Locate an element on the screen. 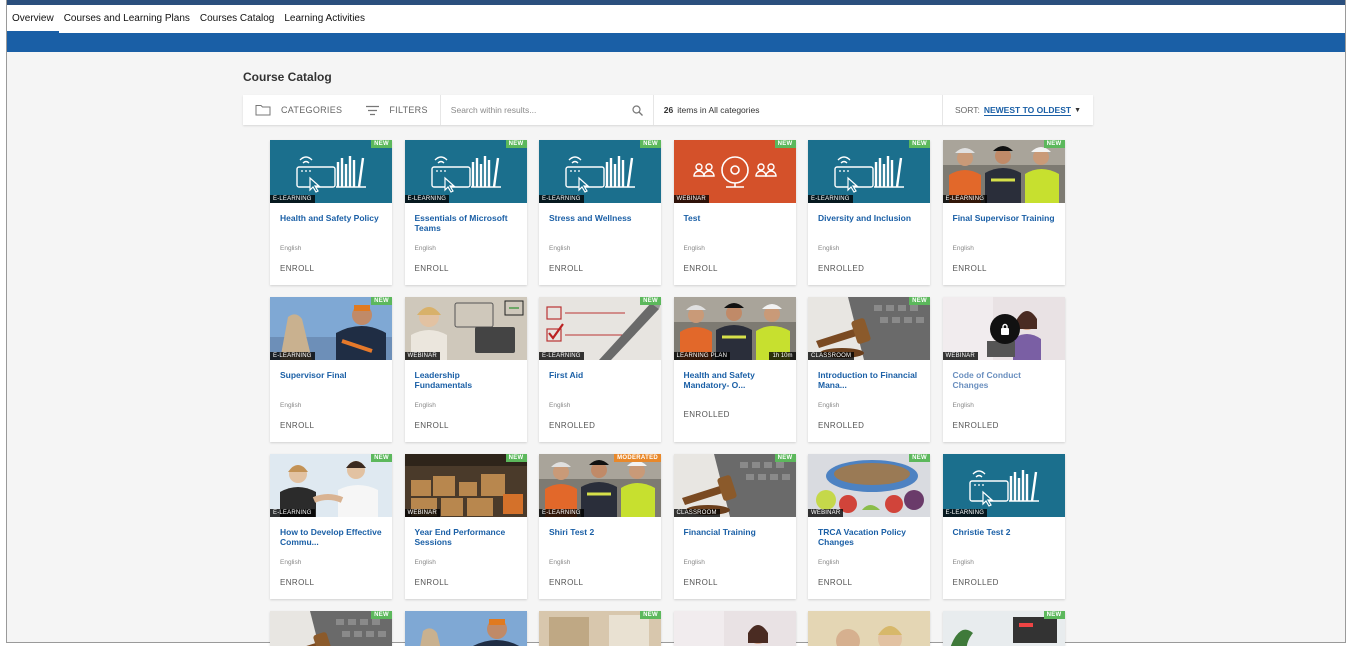  course-title-link: Supervisor Final is located at coordinates (332, 375).